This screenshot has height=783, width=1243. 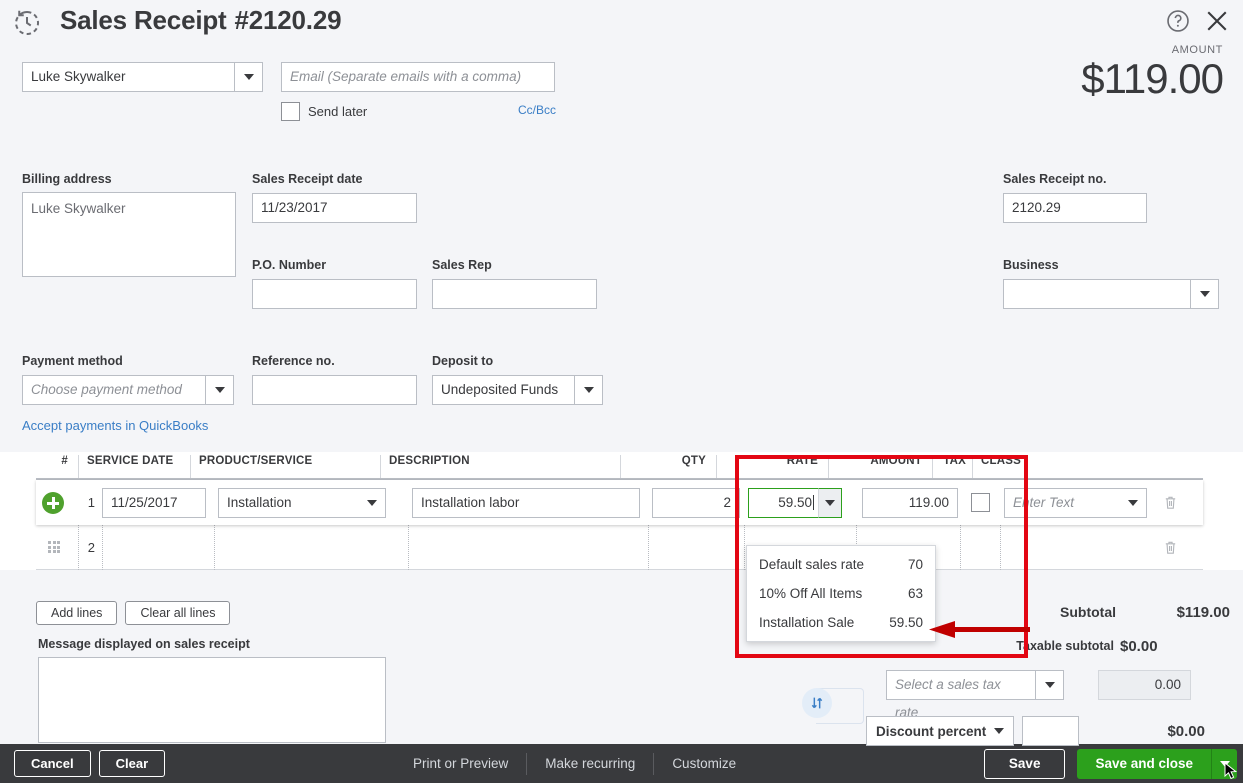 I want to click on sales-tax-dropdown-button, so click(x=1050, y=685).